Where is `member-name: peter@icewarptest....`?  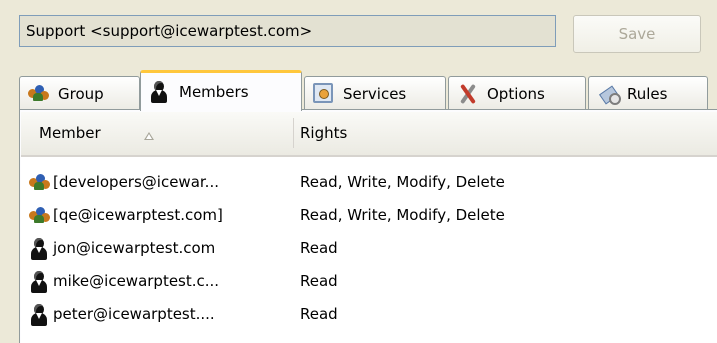
member-name: peter@icewarptest.... is located at coordinates (134, 314).